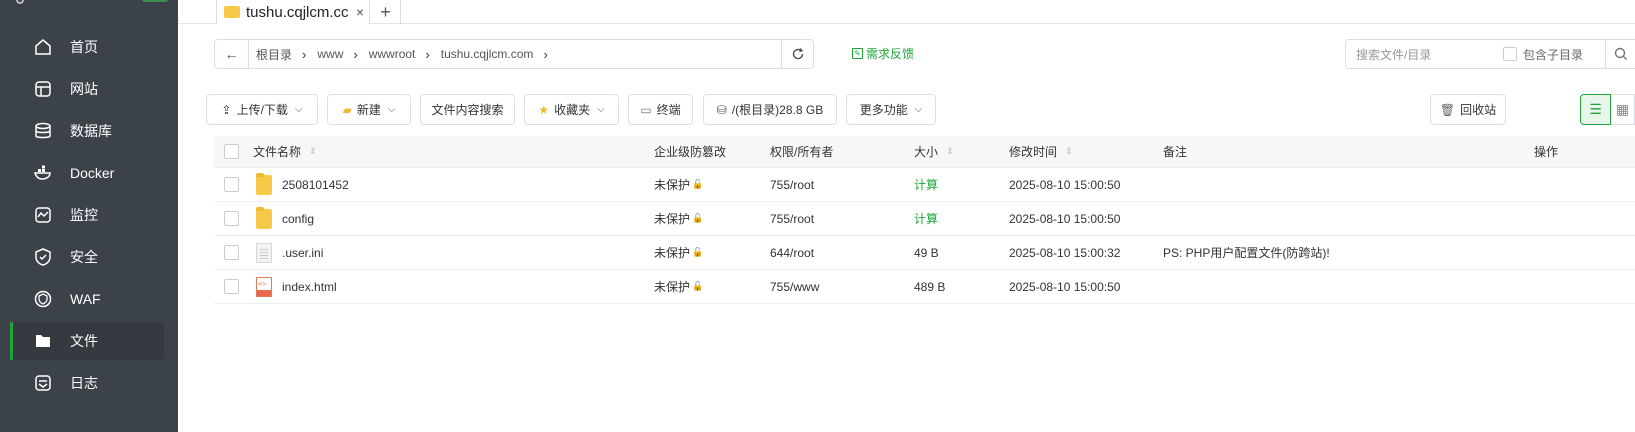  What do you see at coordinates (91, 131) in the screenshot?
I see `sidebar-item-label: 数据库` at bounding box center [91, 131].